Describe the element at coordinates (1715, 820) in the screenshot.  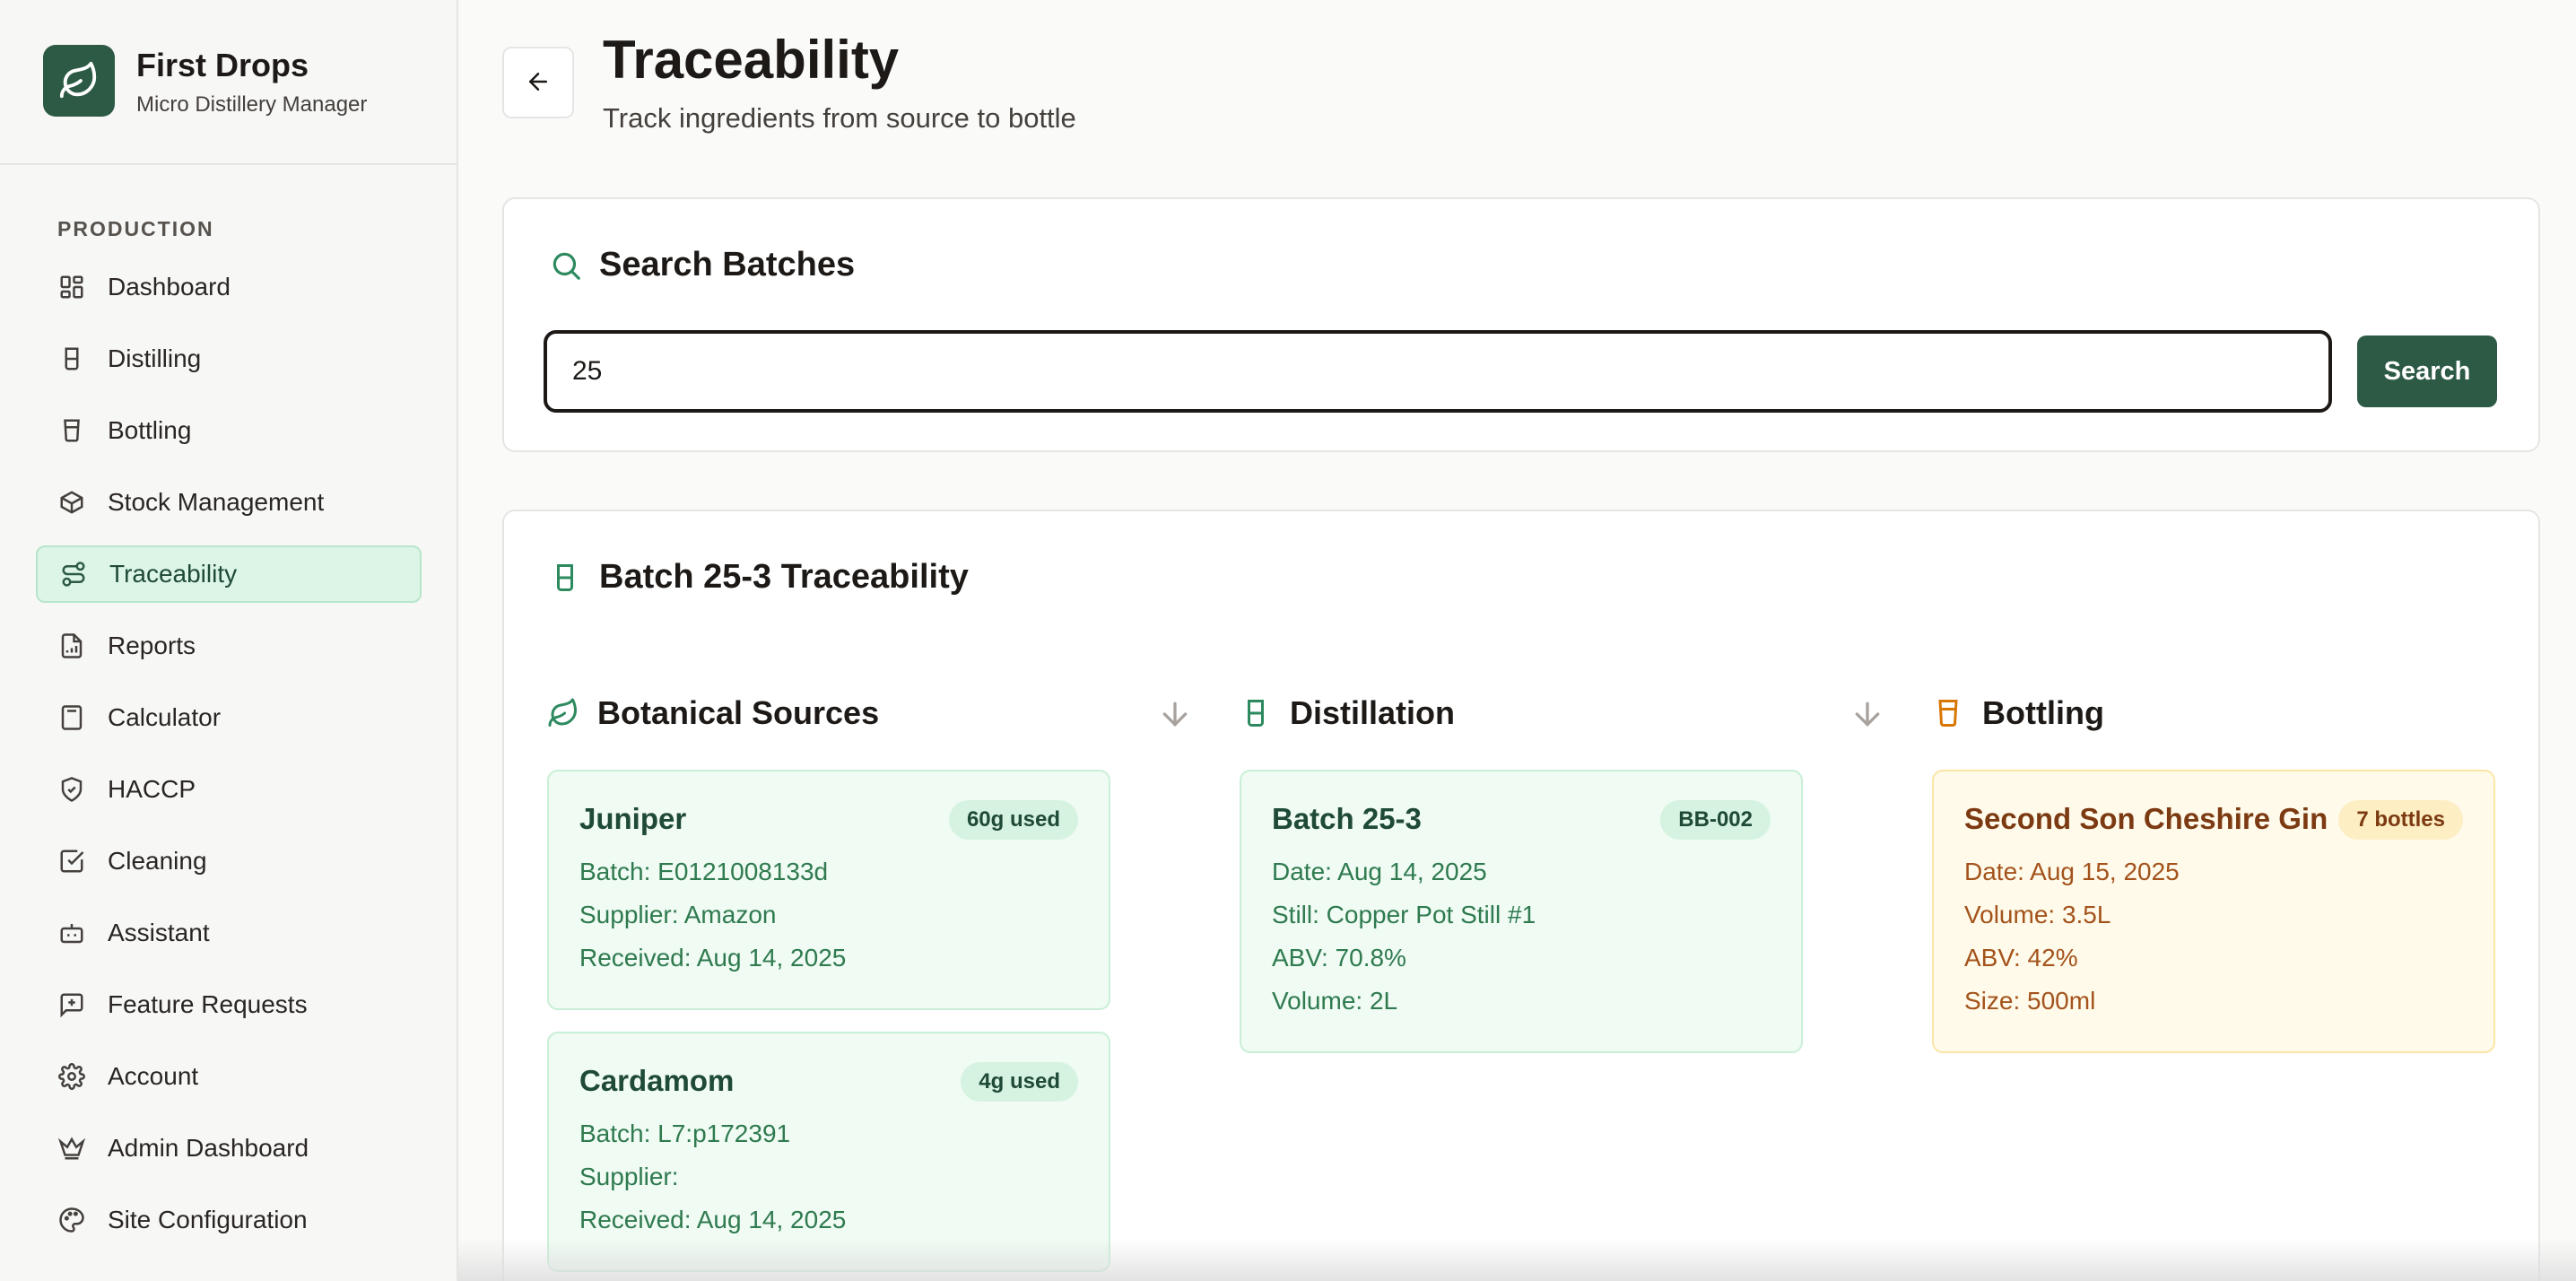
I see `batch-code-badge: BB-002` at that location.